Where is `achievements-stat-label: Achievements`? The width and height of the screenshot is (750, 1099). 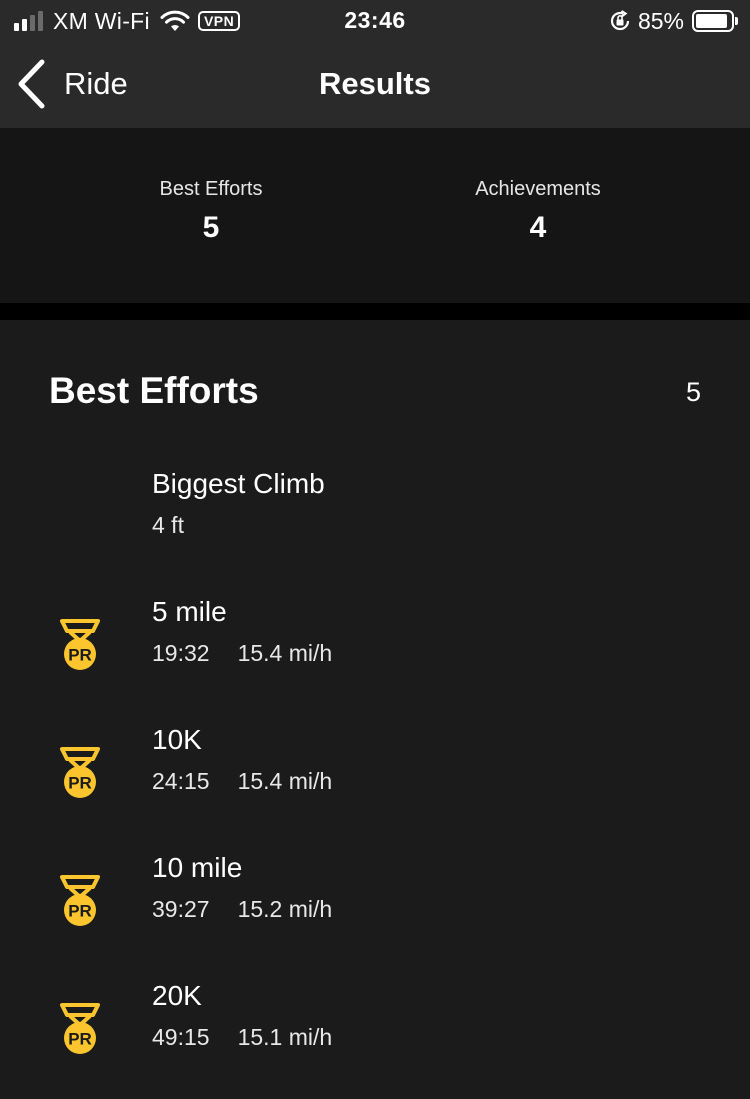
achievements-stat-label: Achievements is located at coordinates (538, 189).